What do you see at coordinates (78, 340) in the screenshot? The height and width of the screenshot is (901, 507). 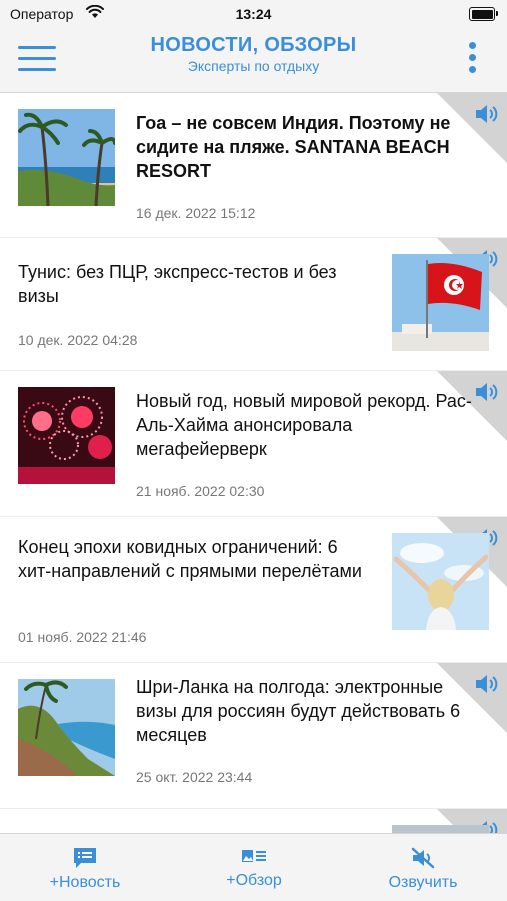 I see `news-date: 10 дек. 2022 04:28` at bounding box center [78, 340].